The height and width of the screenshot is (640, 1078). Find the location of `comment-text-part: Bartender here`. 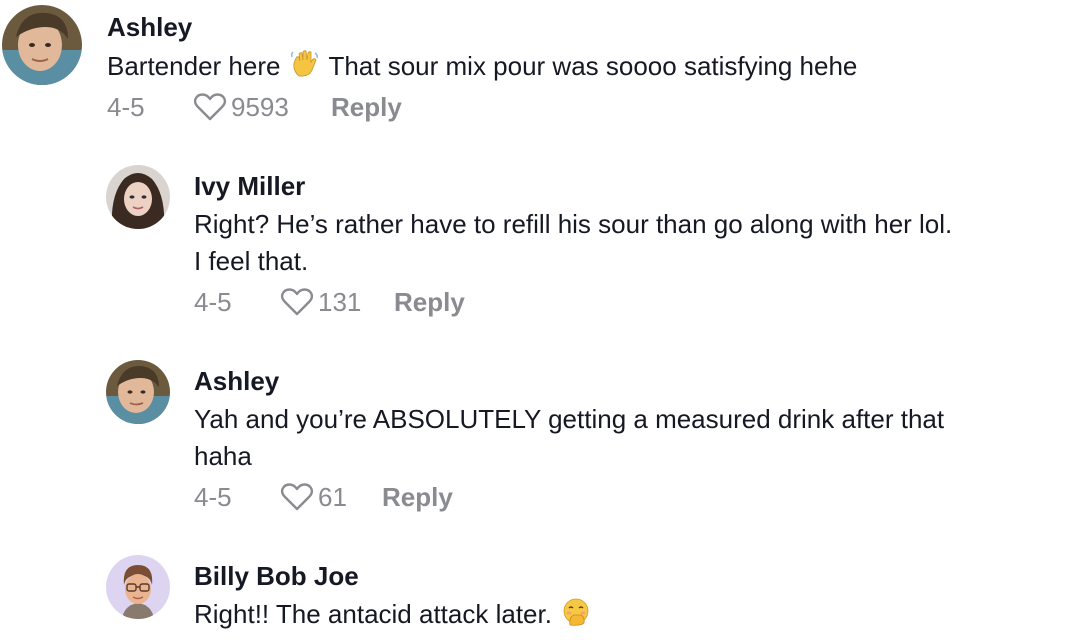

comment-text-part: Bartender here is located at coordinates (194, 66).